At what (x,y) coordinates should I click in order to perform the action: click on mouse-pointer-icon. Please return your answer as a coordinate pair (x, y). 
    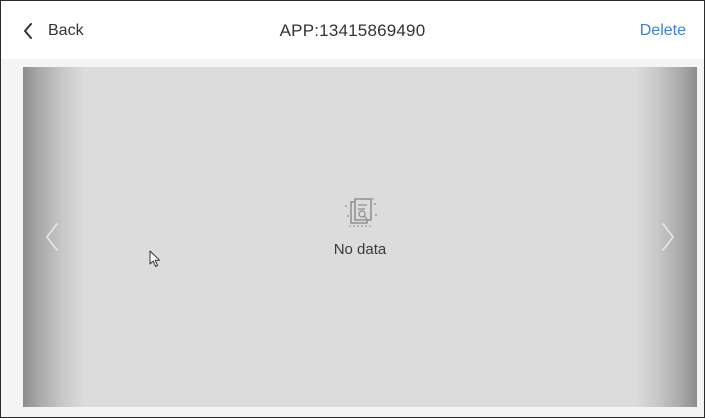
    Looking at the image, I should click on (155, 261).